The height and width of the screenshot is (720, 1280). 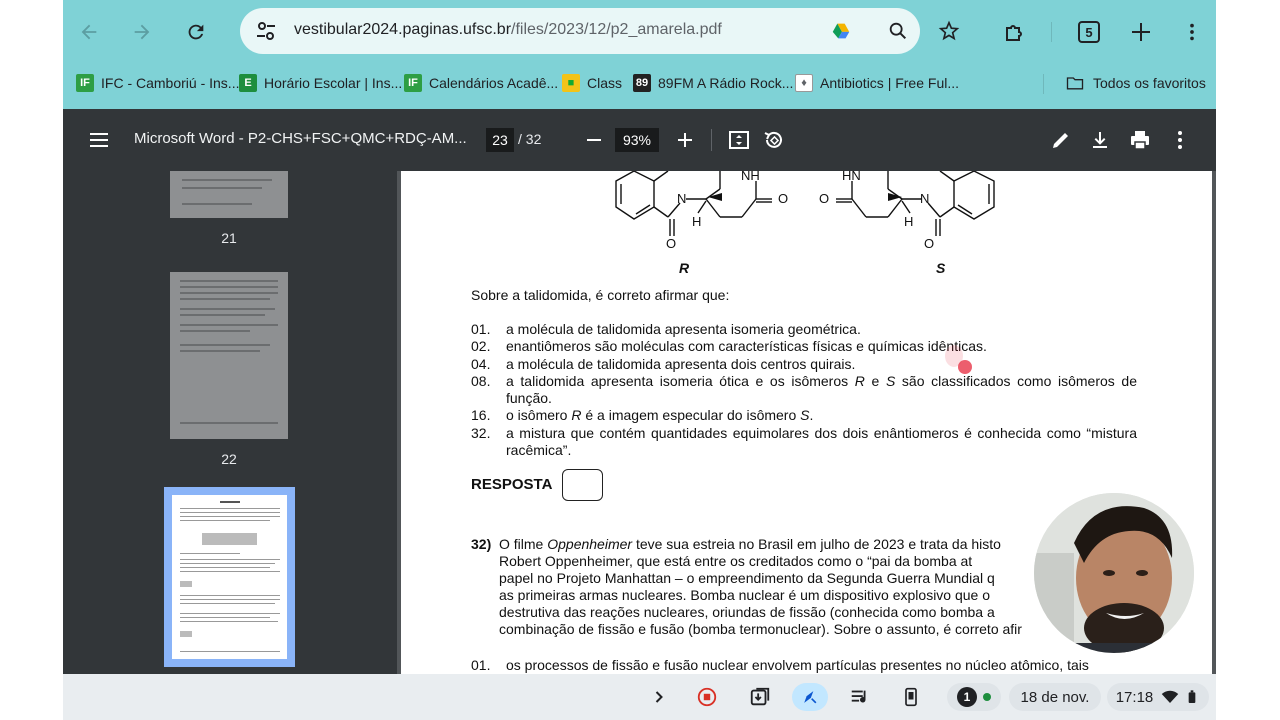 I want to click on browser-menu-button, so click(x=1192, y=32).